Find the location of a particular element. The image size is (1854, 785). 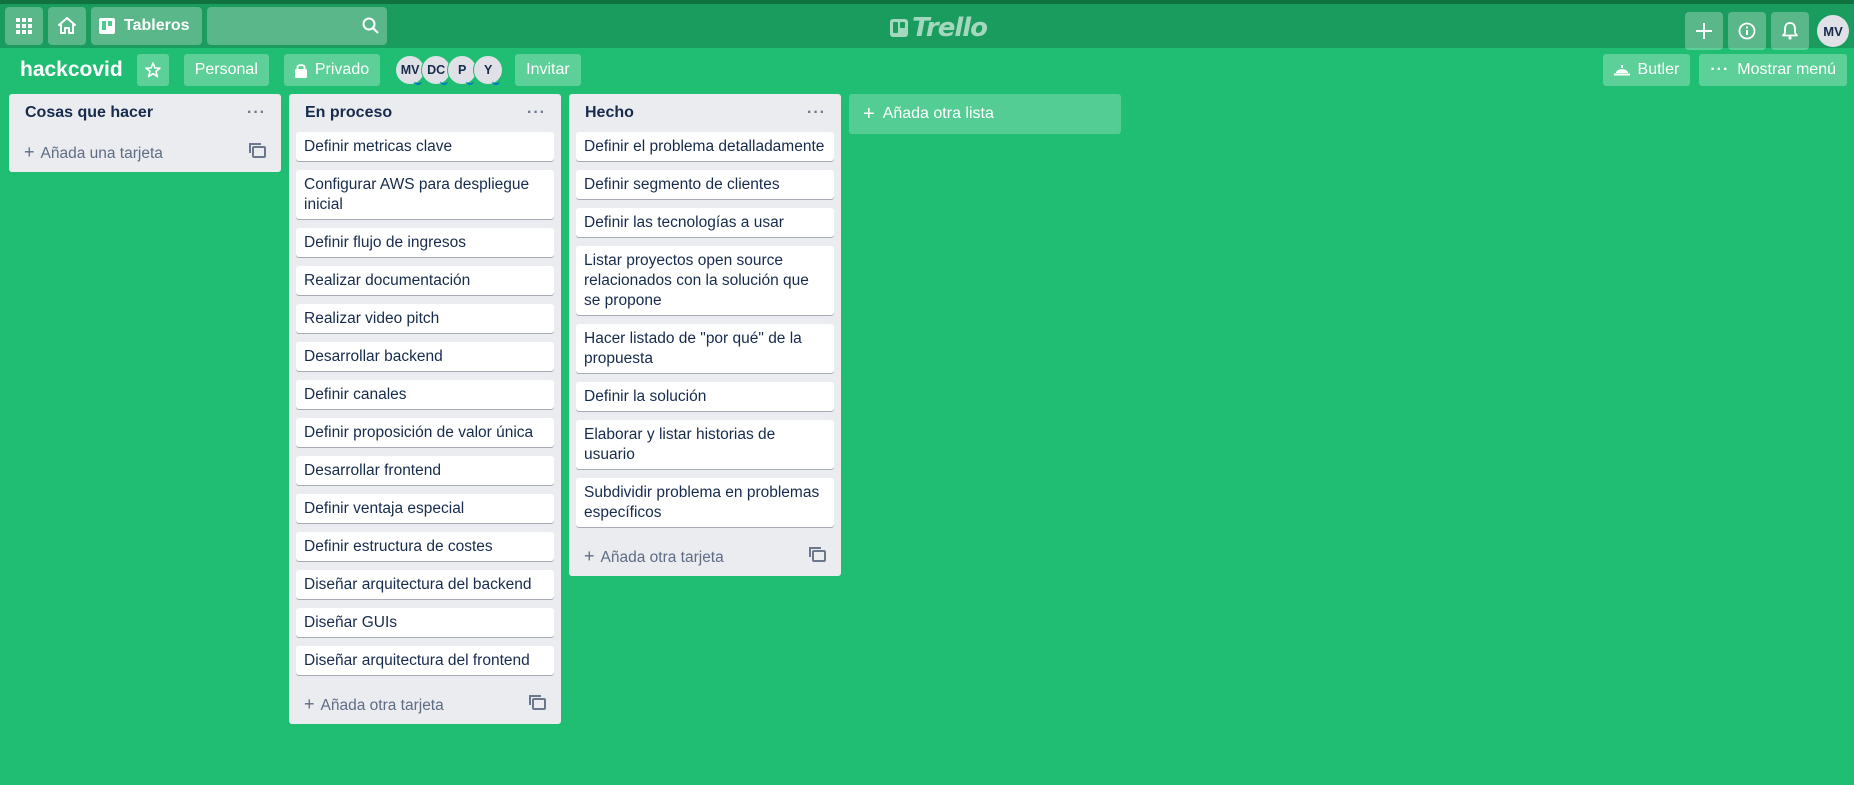

card: Definir el problema detalladamente is located at coordinates (705, 146).